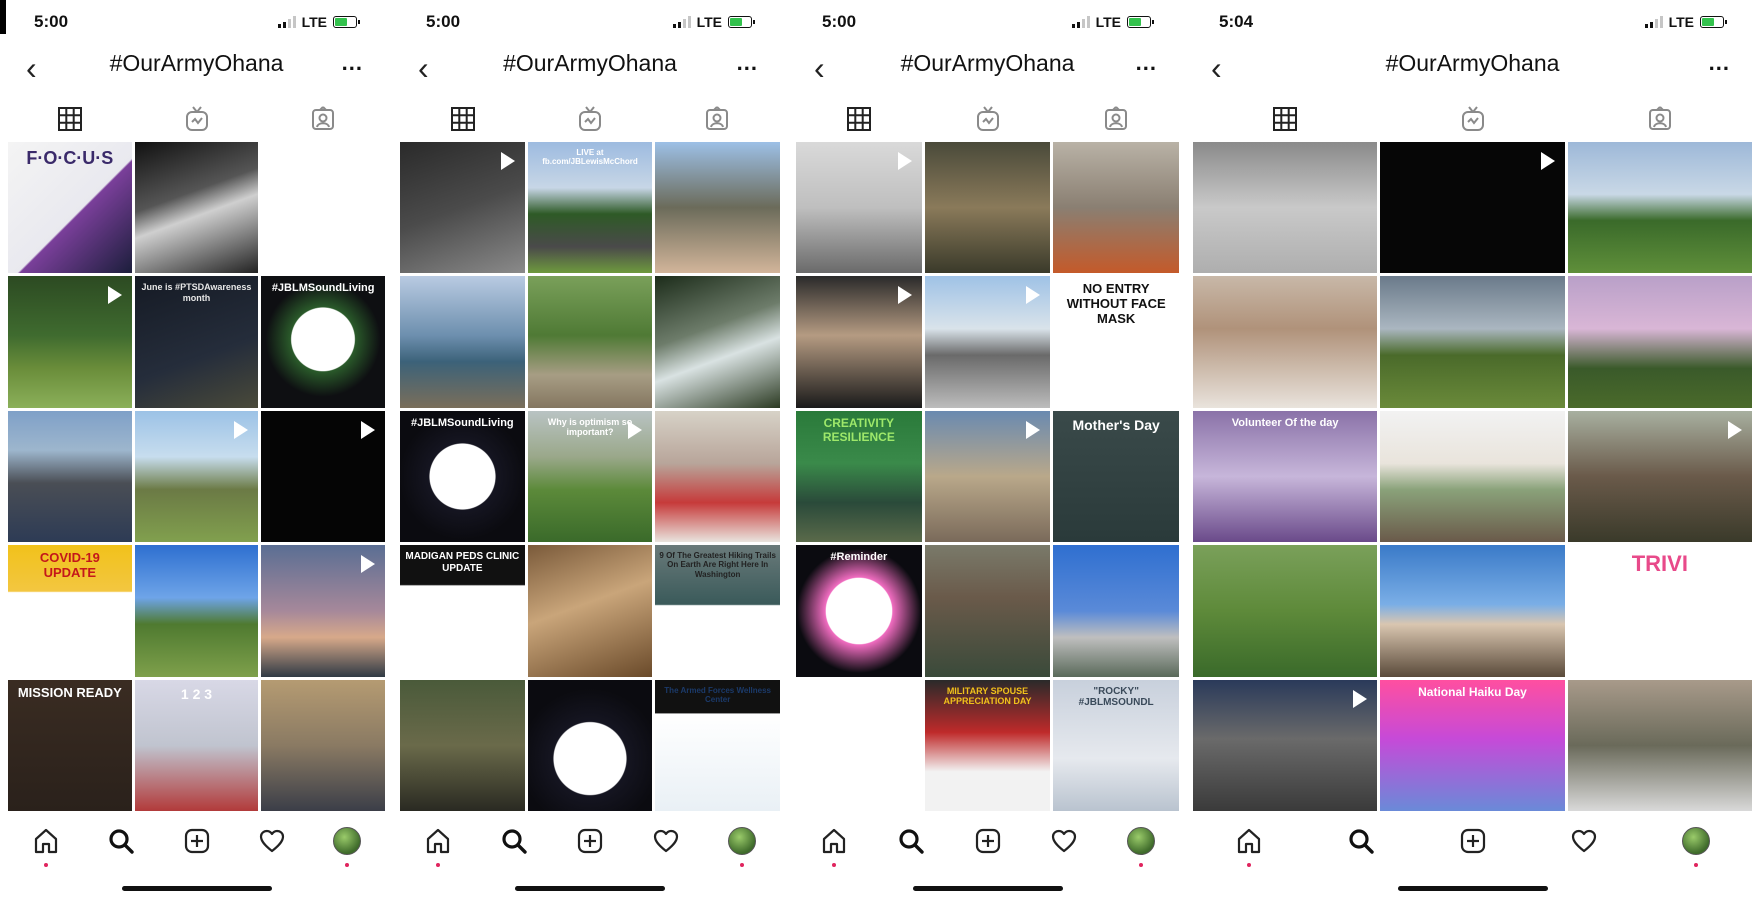 The height and width of the screenshot is (901, 1752). I want to click on post-tile: #Reminder, so click(859, 611).